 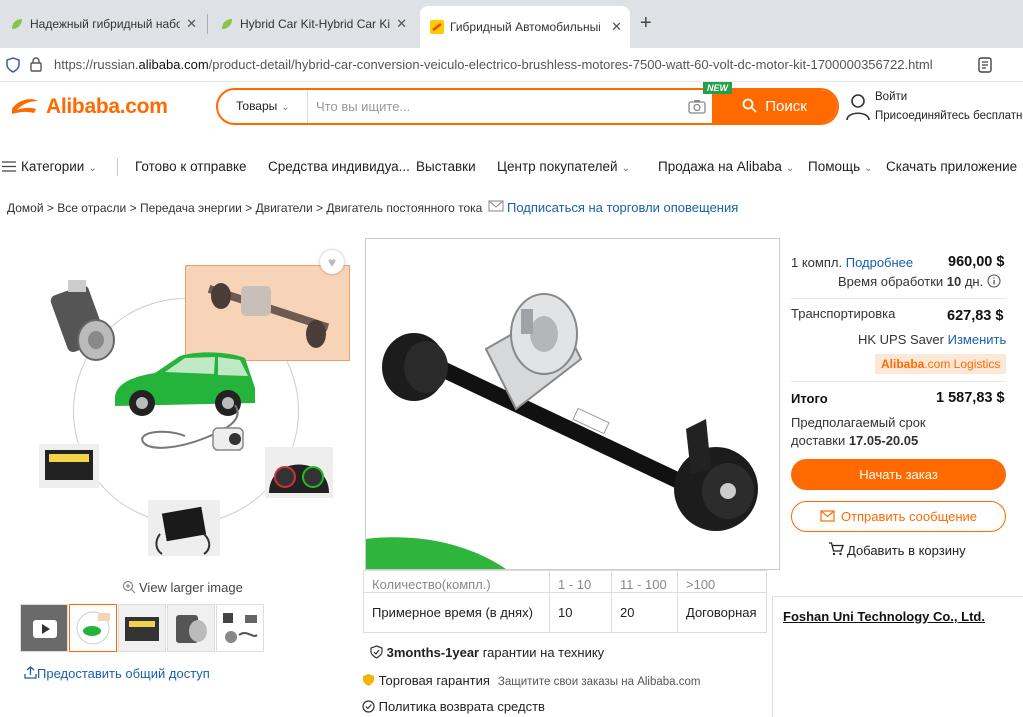 What do you see at coordinates (88, 107) in the screenshot?
I see `alibaba-logo: Alibaba.com` at bounding box center [88, 107].